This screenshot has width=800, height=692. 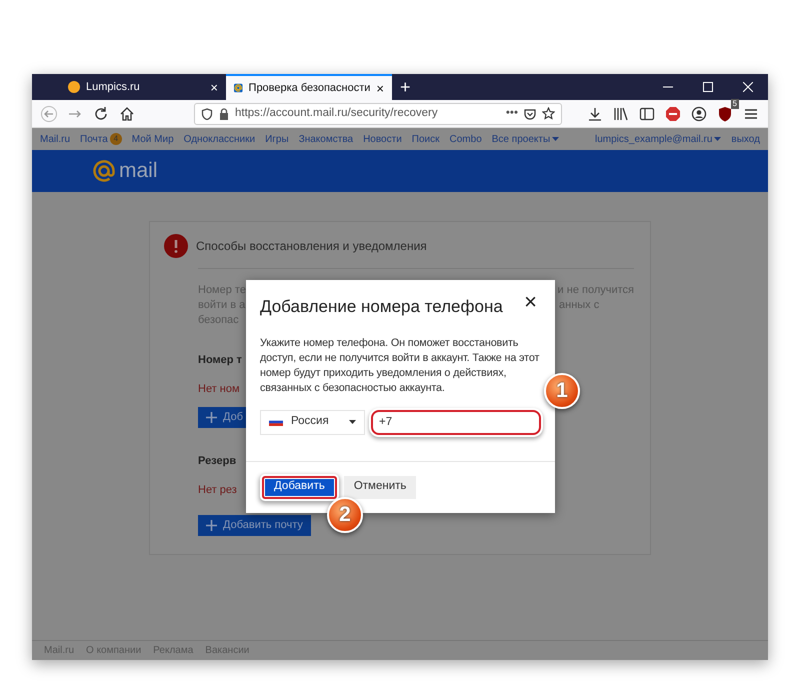 What do you see at coordinates (217, 490) in the screenshot?
I see `status-text: Нет рез` at bounding box center [217, 490].